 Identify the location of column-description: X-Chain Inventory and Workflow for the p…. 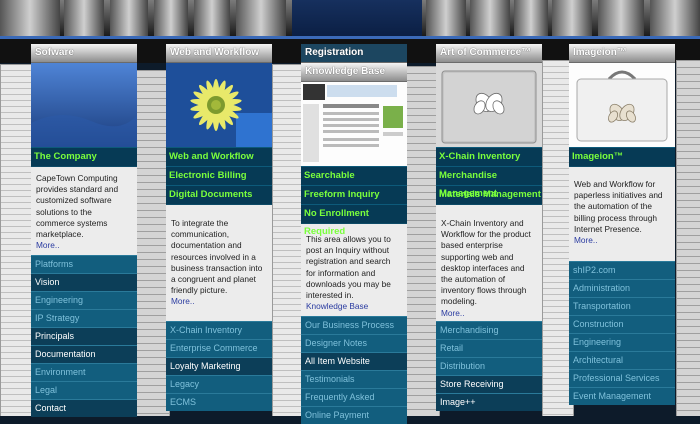
(489, 262).